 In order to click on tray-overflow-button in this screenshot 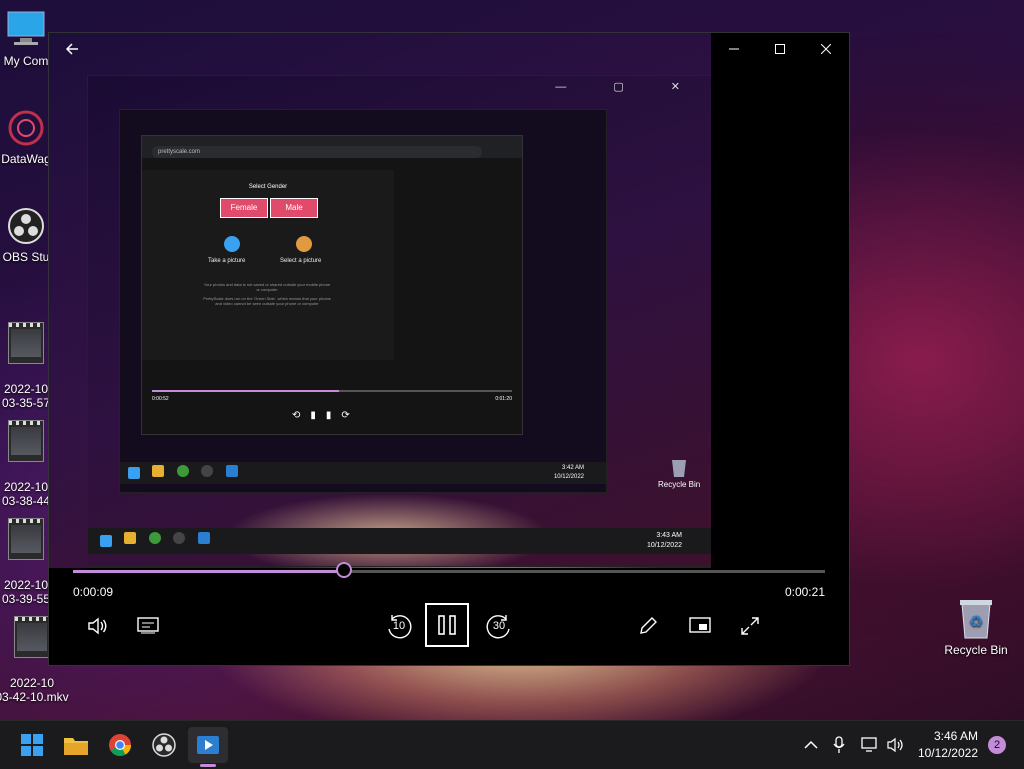, I will do `click(811, 745)`.